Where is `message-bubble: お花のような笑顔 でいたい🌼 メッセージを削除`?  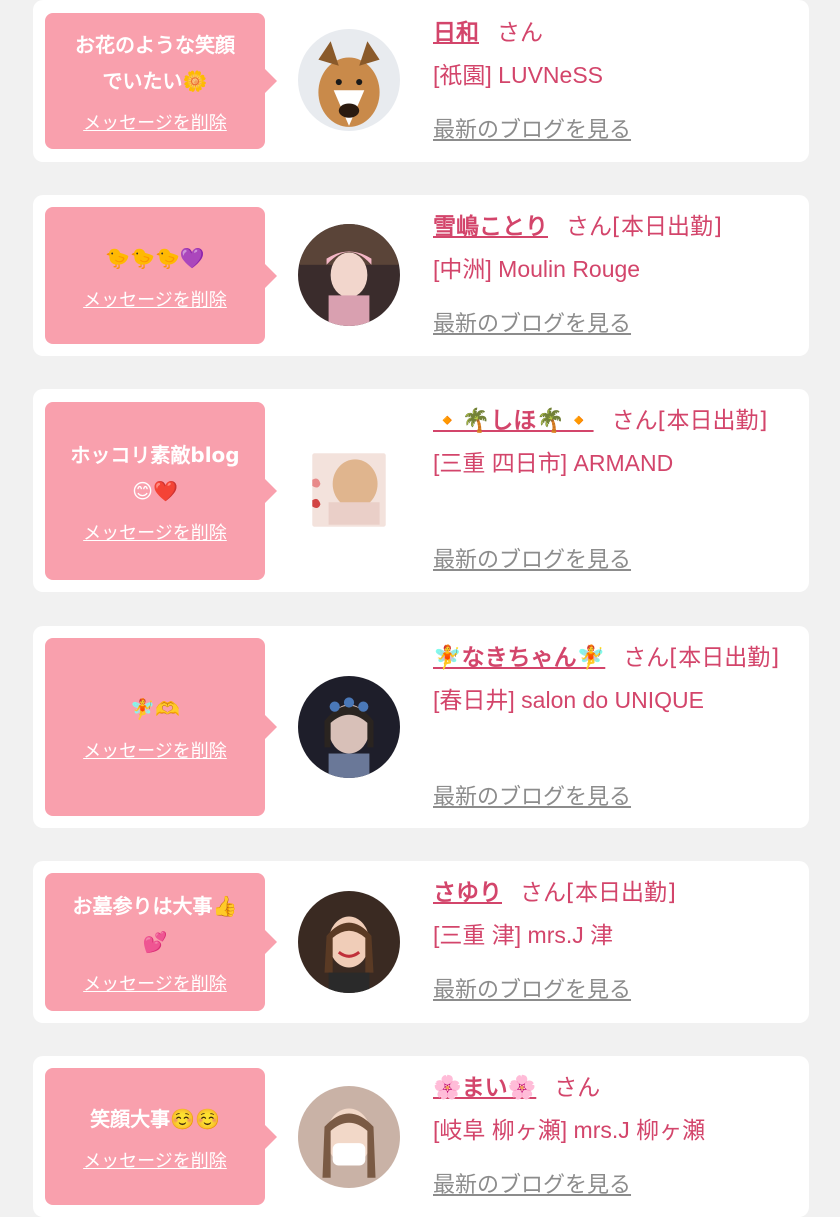 message-bubble: お花のような笑顔 でいたい🌼 メッセージを削除 is located at coordinates (161, 81).